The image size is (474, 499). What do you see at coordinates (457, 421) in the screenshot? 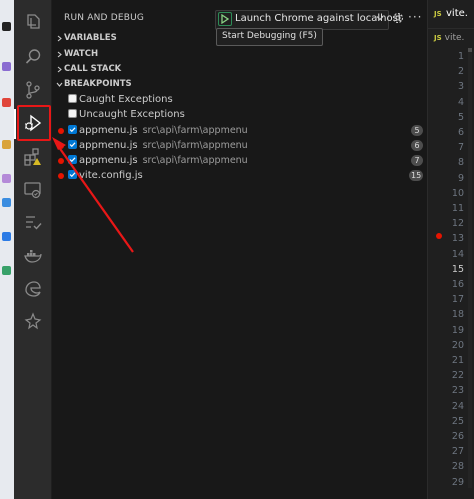
I see `line-number: 25` at bounding box center [457, 421].